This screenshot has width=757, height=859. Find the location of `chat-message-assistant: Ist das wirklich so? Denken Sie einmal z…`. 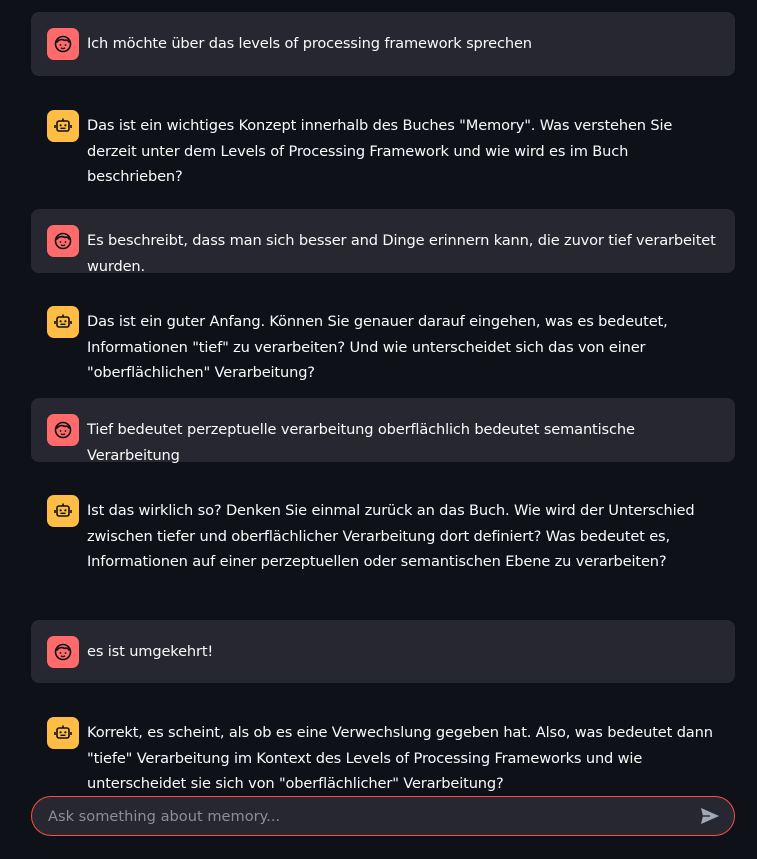

chat-message-assistant: Ist das wirklich so? Denken Sie einmal z… is located at coordinates (383, 537).